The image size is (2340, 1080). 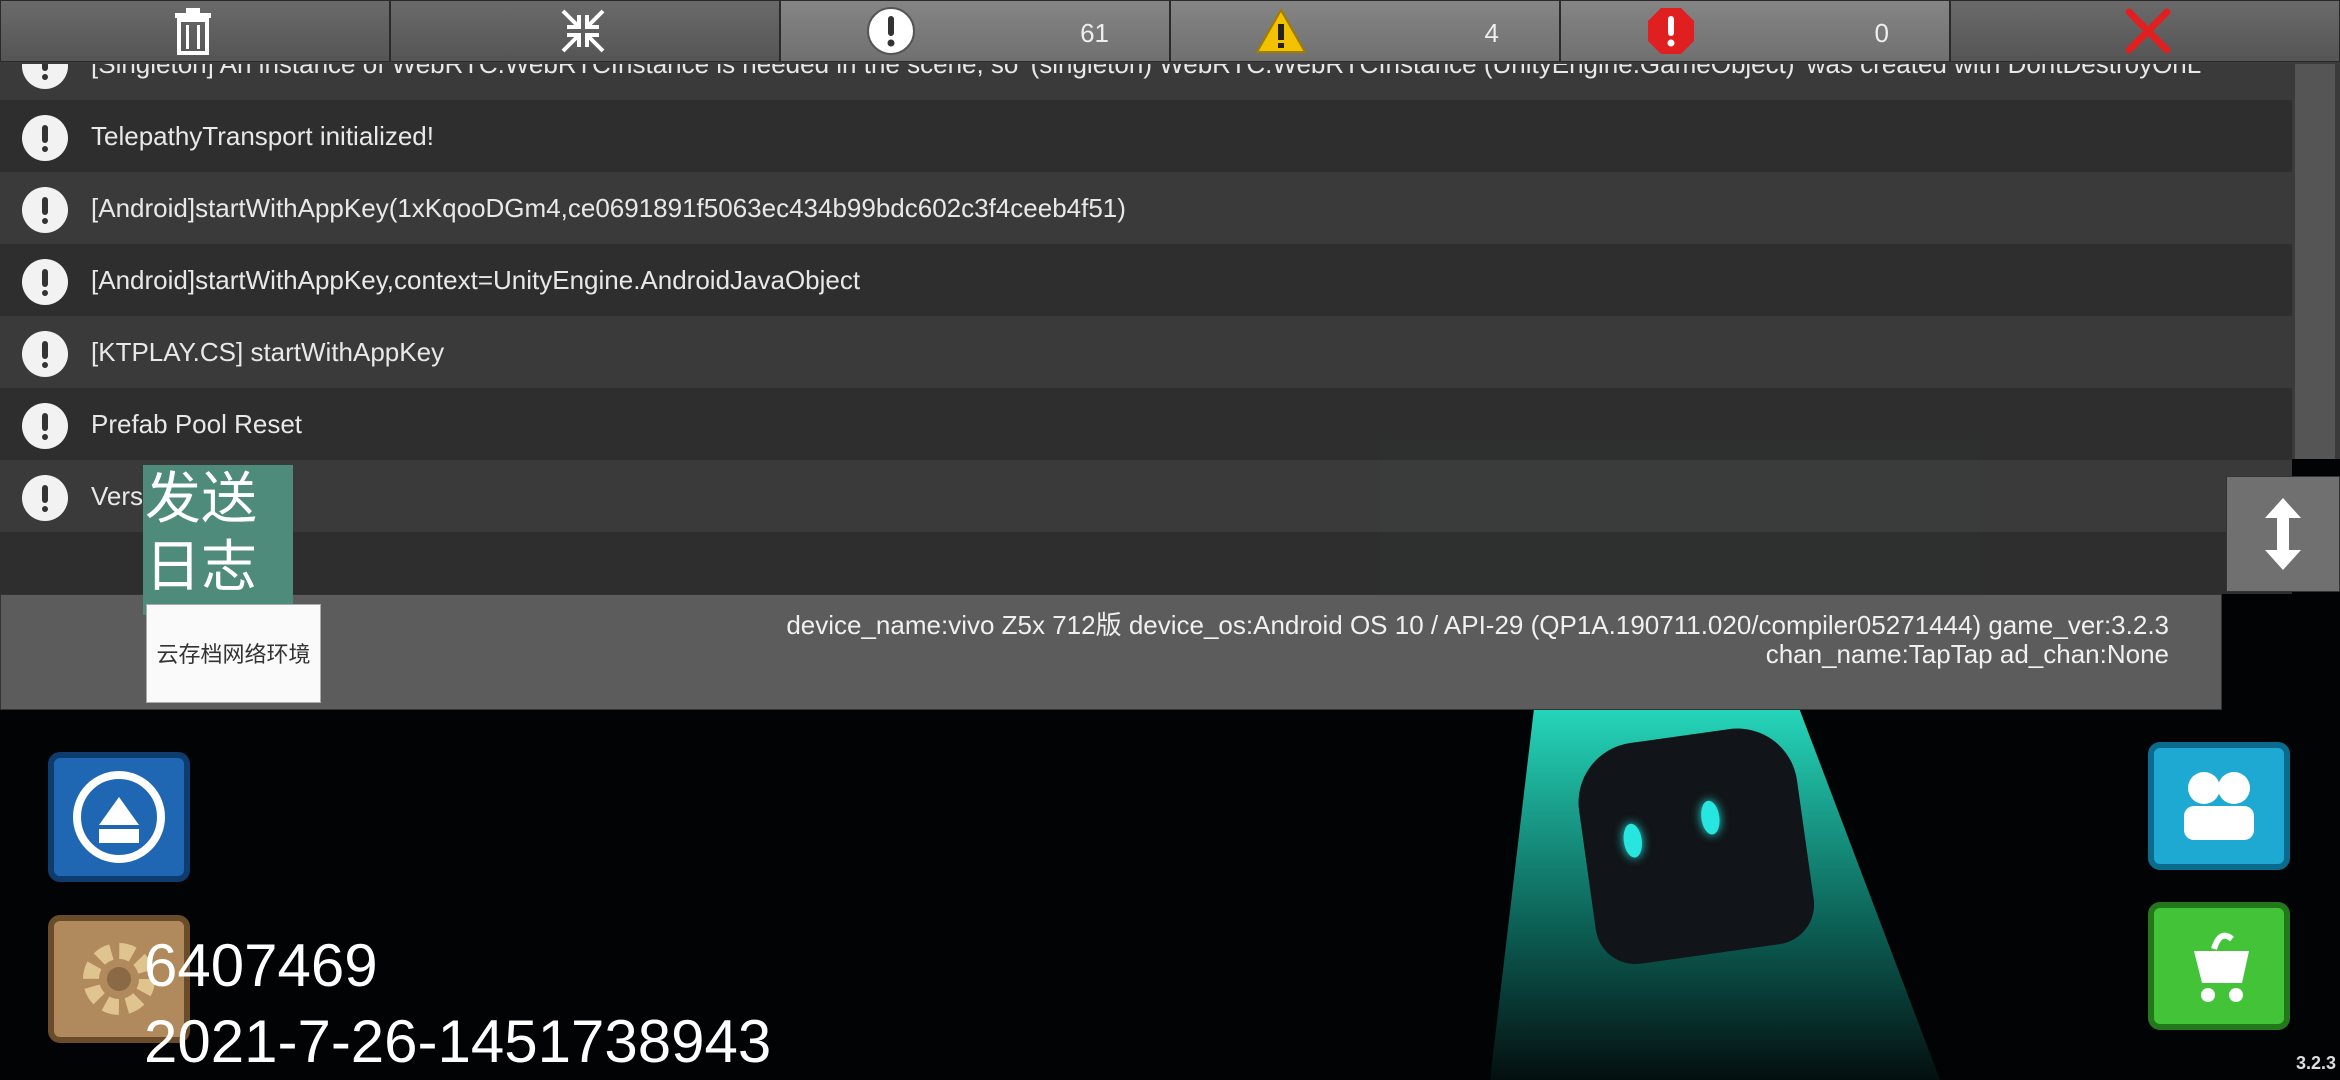 I want to click on vertical-resize-icon, so click(x=2283, y=534).